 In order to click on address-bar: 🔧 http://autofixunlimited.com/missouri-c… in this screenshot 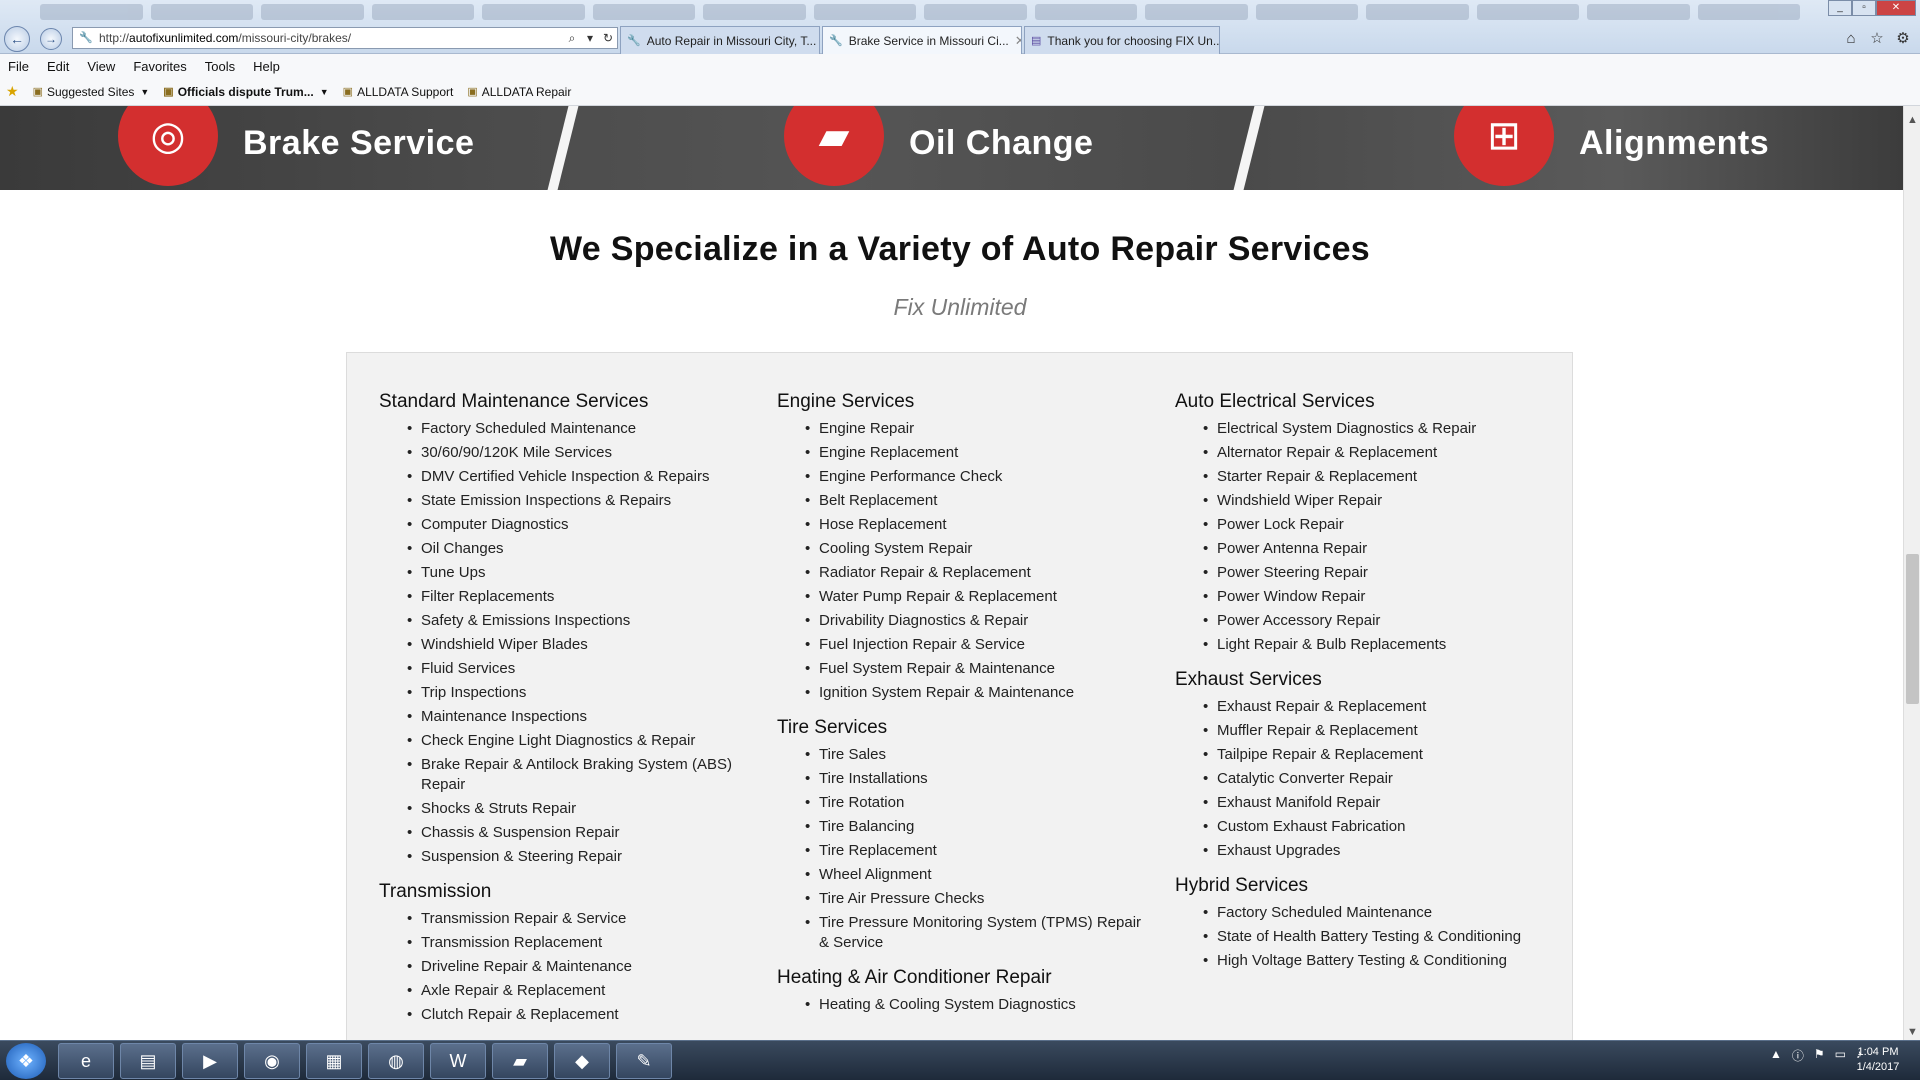, I will do `click(345, 38)`.